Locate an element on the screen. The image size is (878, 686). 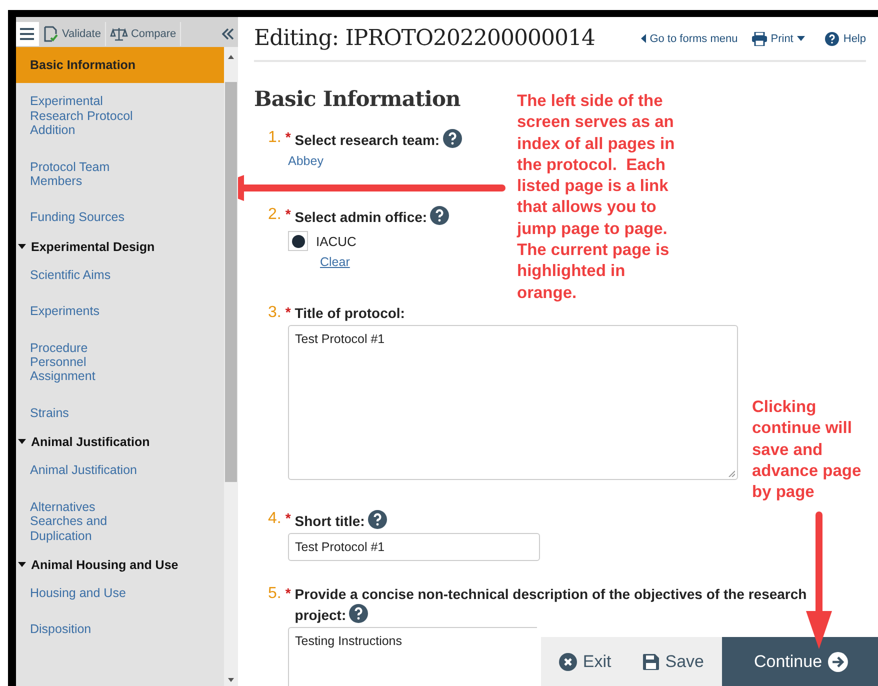
team-link: Abbey is located at coordinates (306, 161).